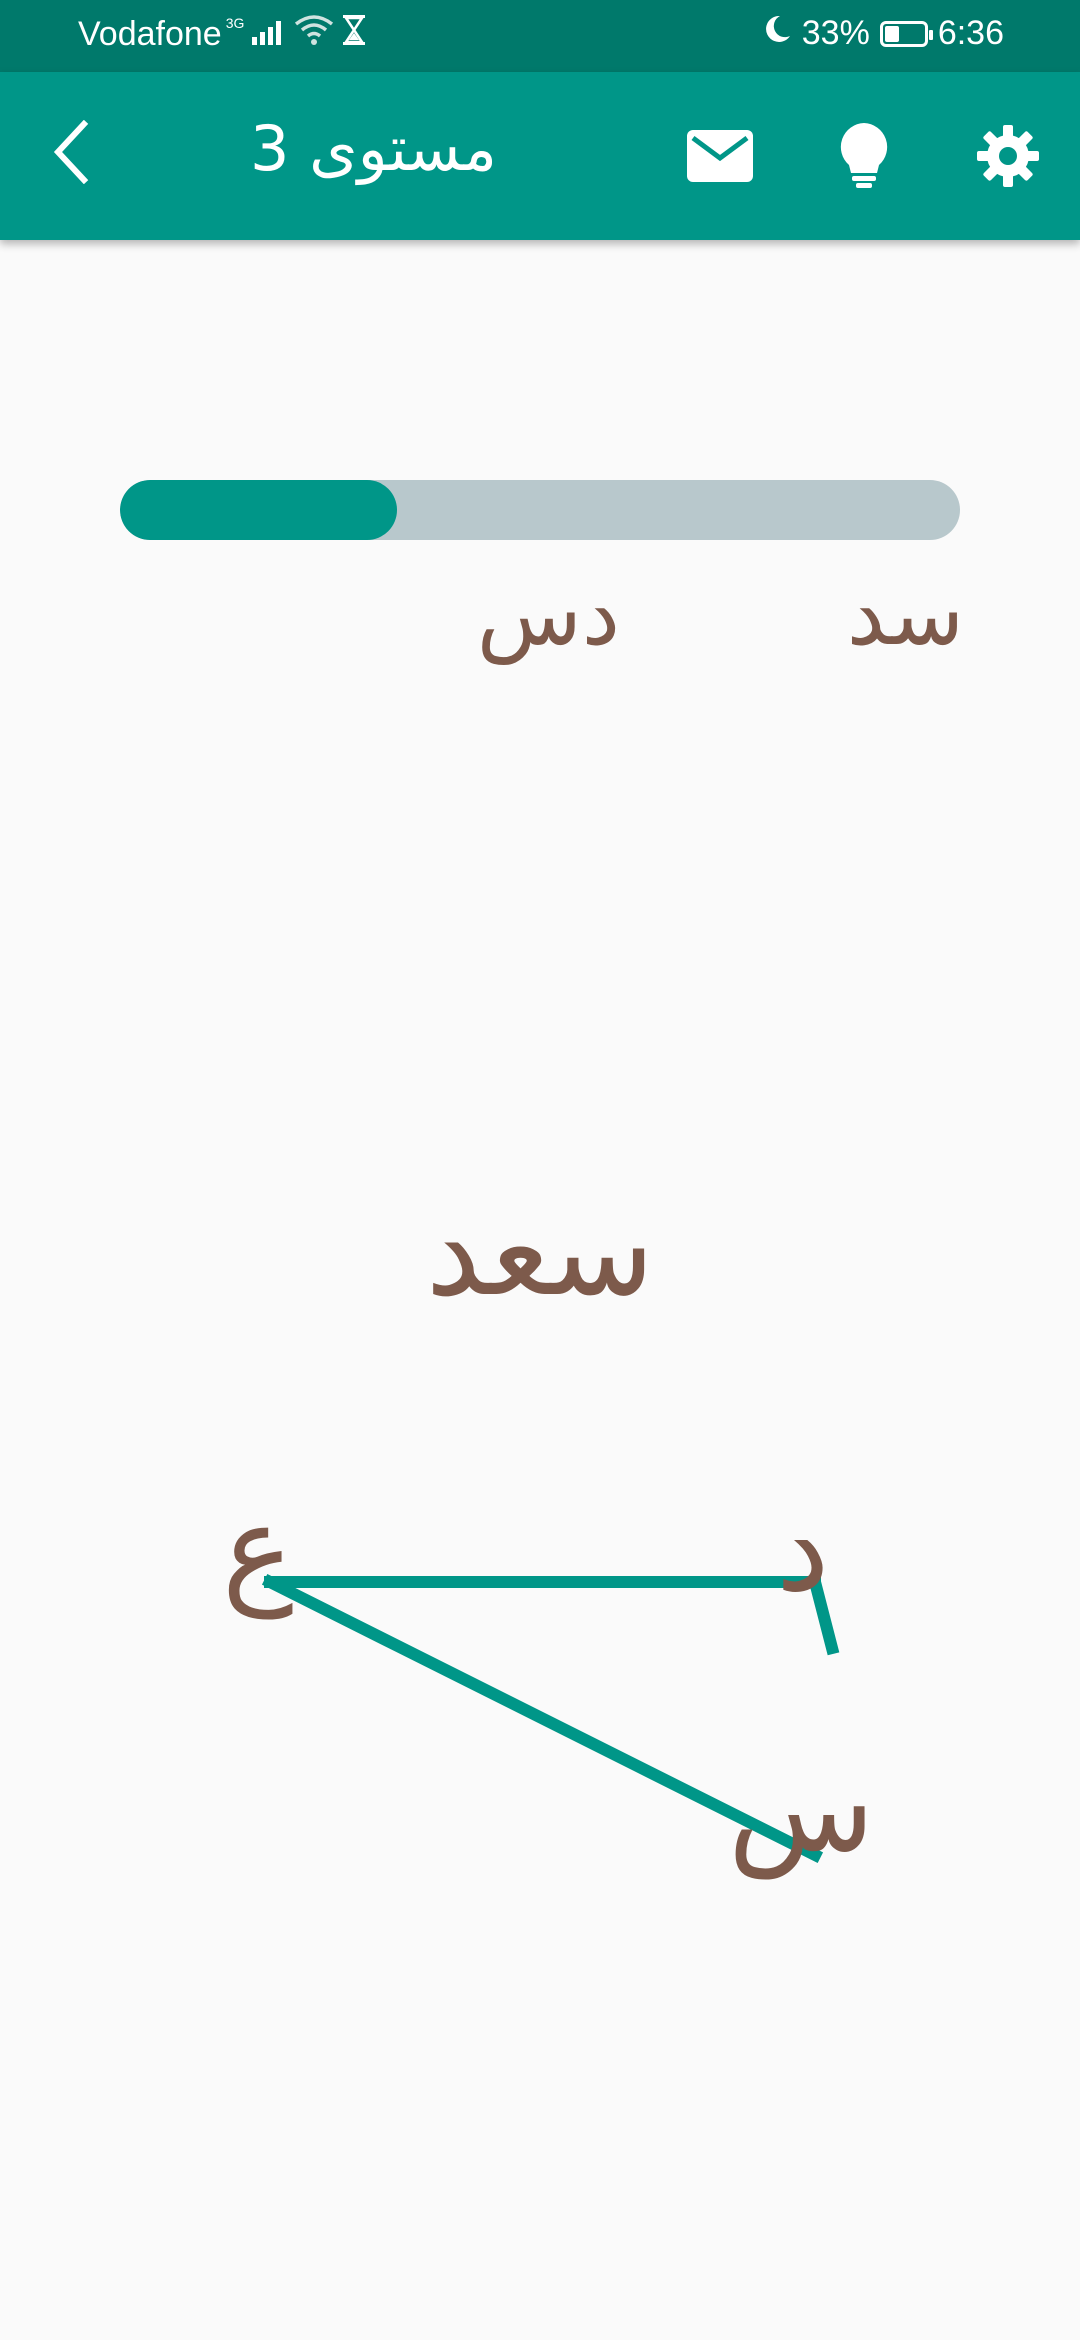  What do you see at coordinates (802, 1549) in the screenshot?
I see `letter-tile-dal: د` at bounding box center [802, 1549].